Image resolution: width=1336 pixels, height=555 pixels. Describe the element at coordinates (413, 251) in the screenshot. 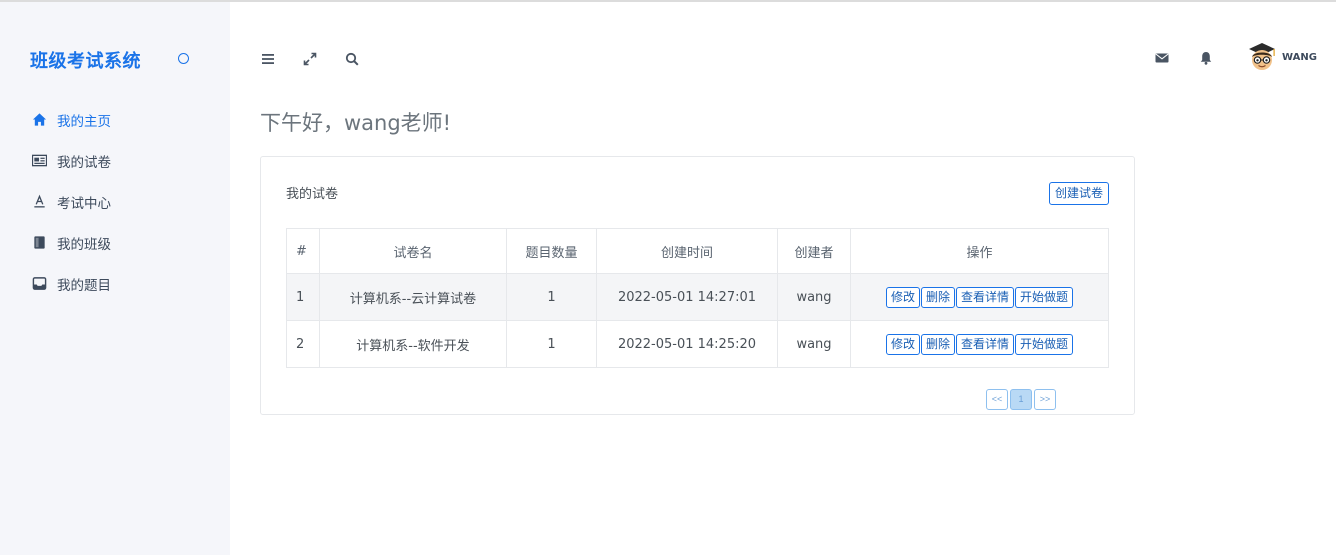

I see `column-header: 试卷名` at that location.